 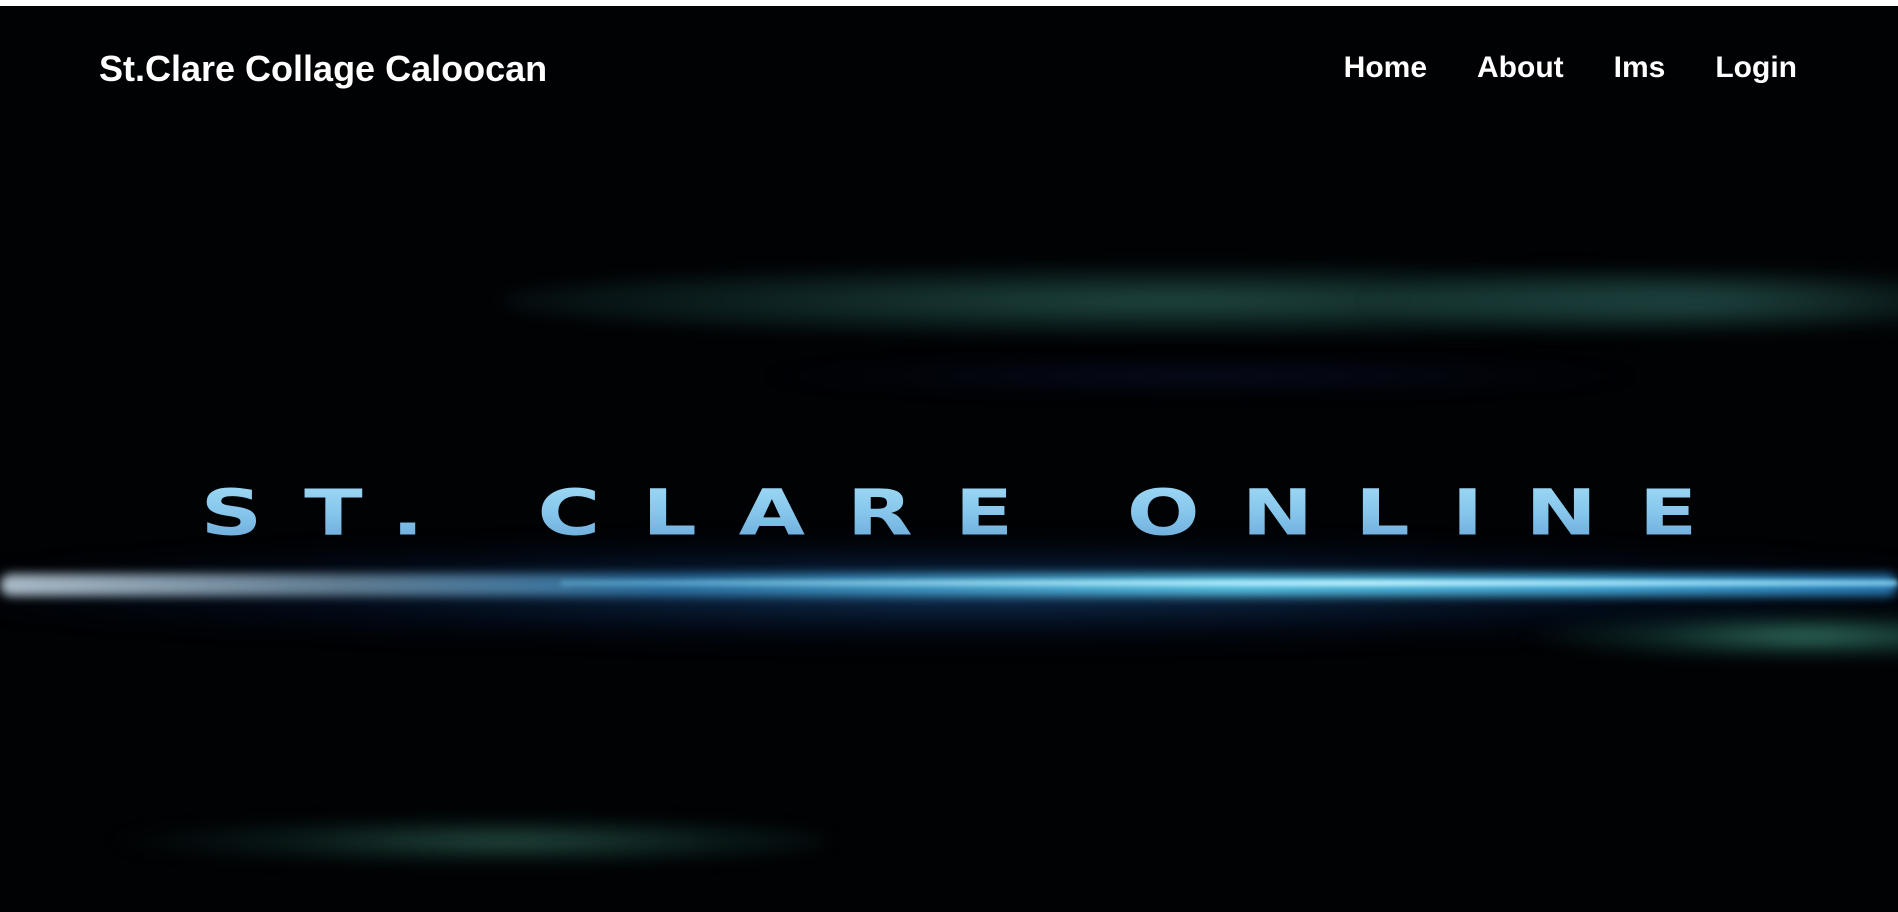 What do you see at coordinates (1570, 68) in the screenshot?
I see `nav-links: Home About Ims Login` at bounding box center [1570, 68].